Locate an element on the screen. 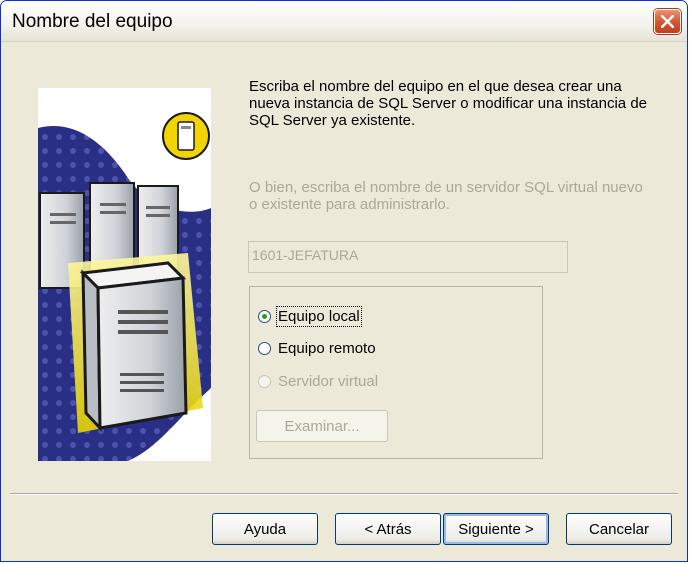  radio-checked-icon is located at coordinates (264, 316).